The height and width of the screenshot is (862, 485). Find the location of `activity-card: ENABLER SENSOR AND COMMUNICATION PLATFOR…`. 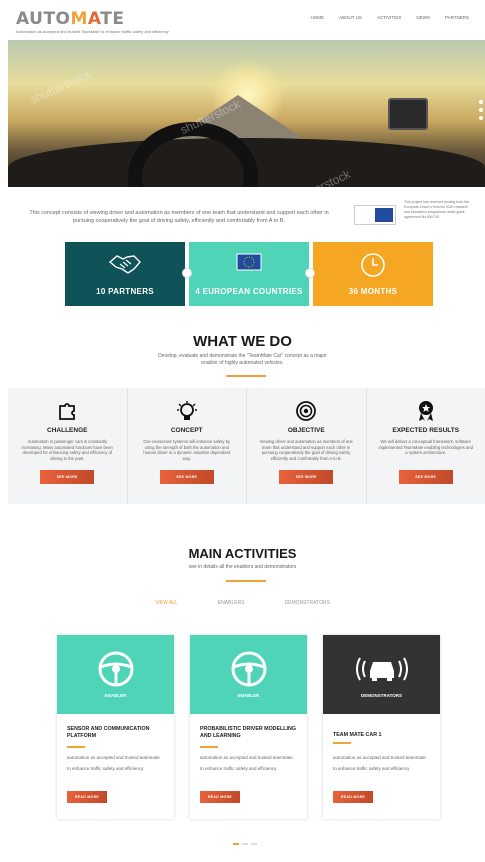

activity-card: ENABLER SENSOR AND COMMUNICATION PLATFOR… is located at coordinates (115, 727).